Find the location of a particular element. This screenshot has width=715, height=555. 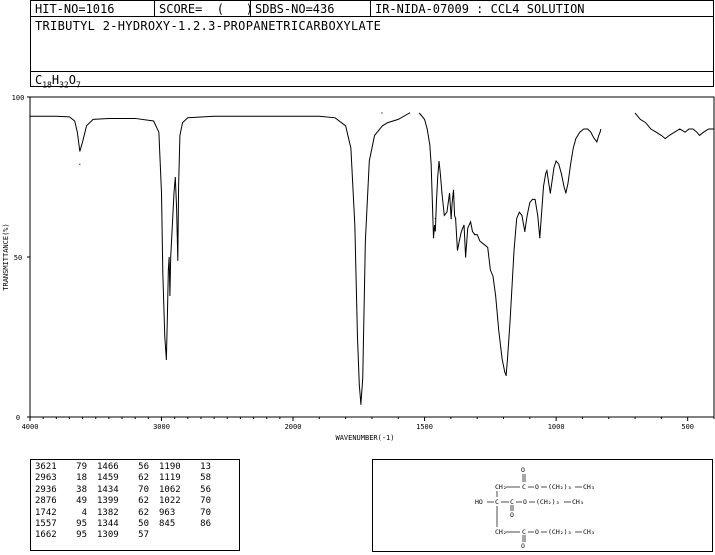

peak-wavenumber: 1190 is located at coordinates (170, 467).